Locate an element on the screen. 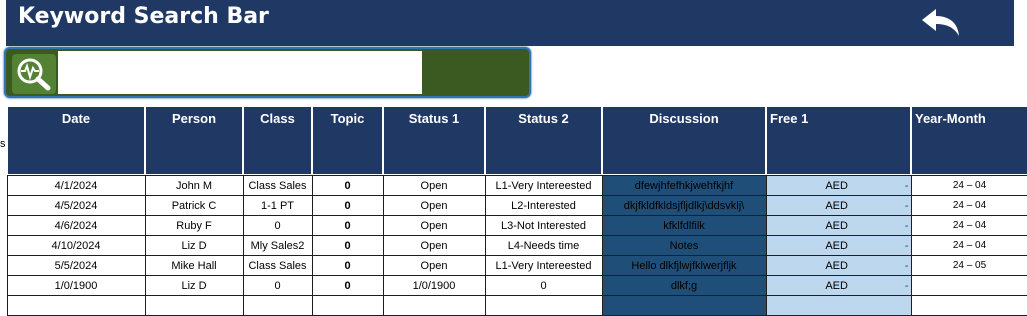 This screenshot has height=316, width=1027. cell-date: 4/5/2024 is located at coordinates (76, 205).